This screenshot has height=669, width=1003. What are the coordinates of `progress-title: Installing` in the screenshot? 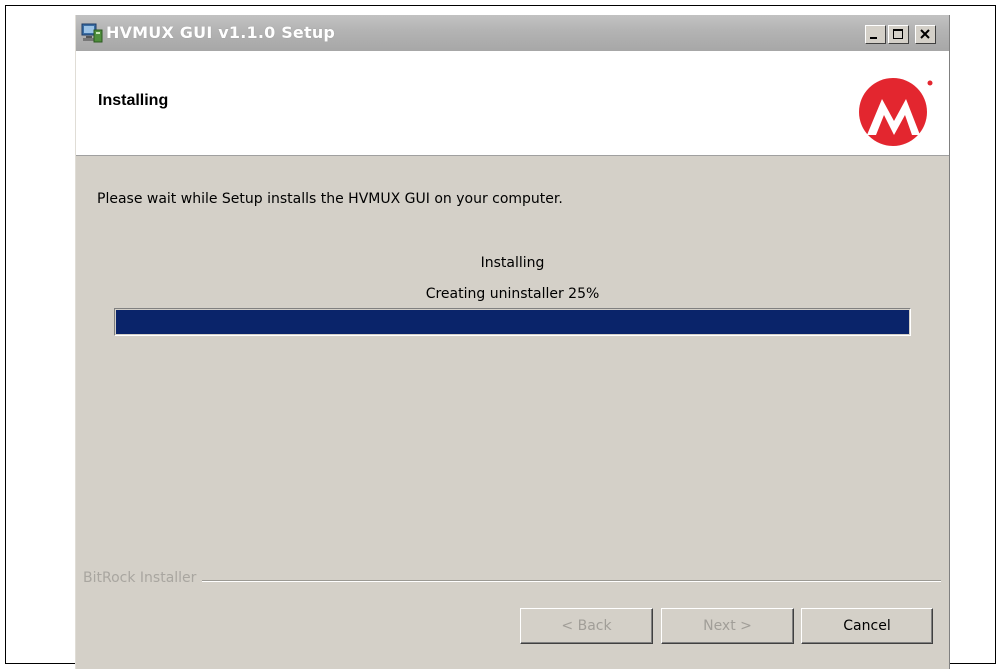 It's located at (512, 263).